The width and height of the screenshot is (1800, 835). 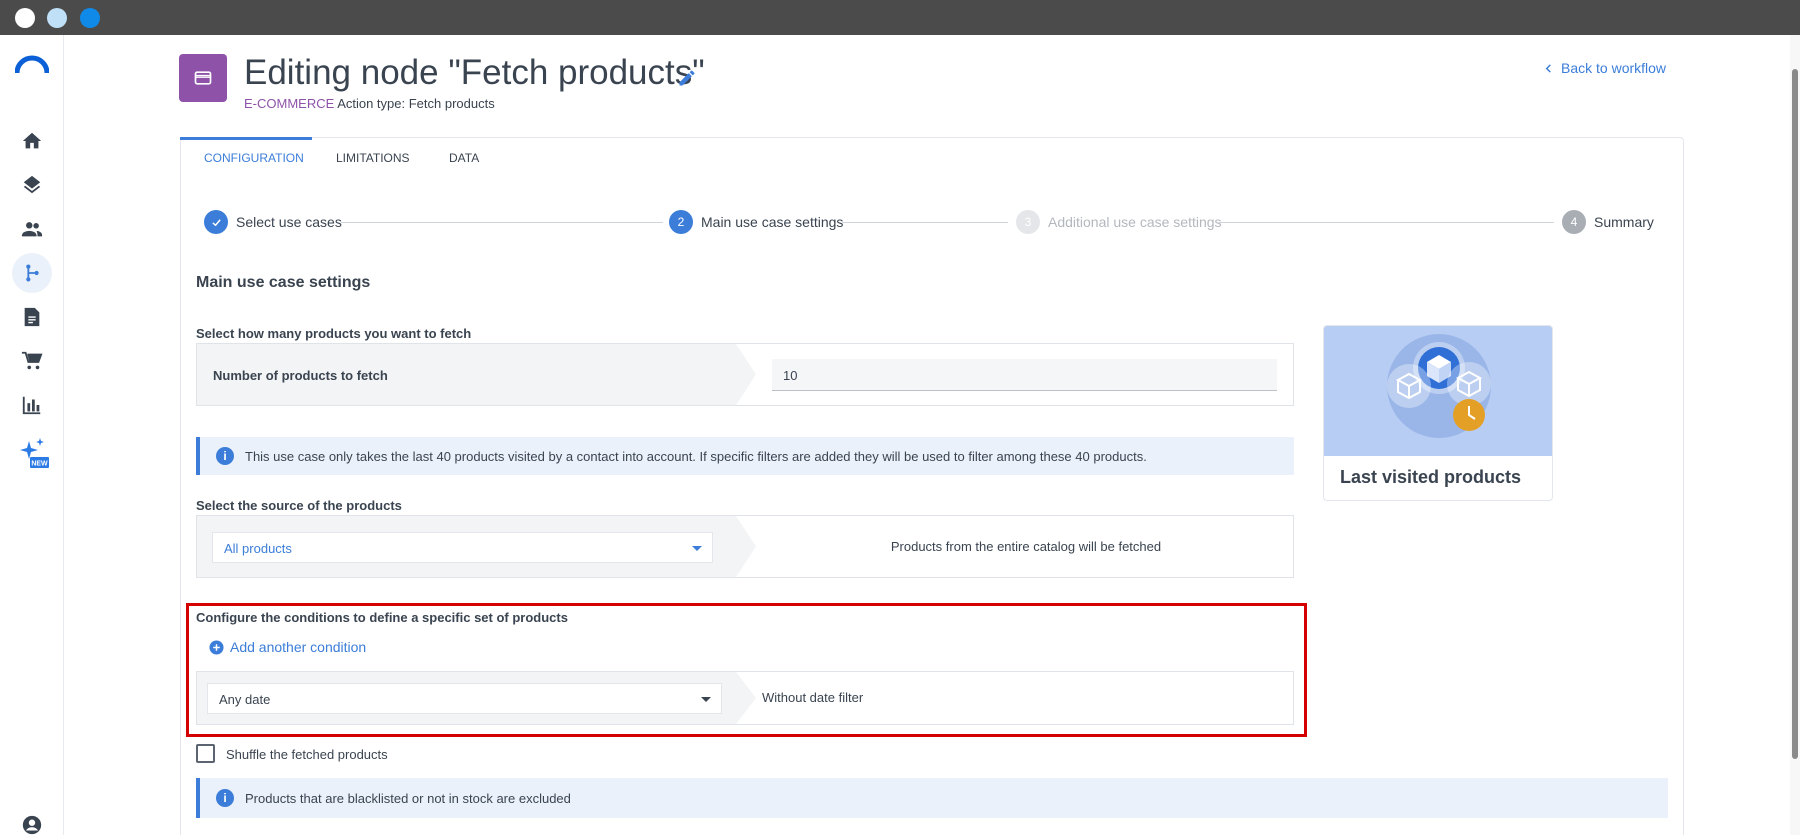 What do you see at coordinates (474, 72) in the screenshot?
I see `page-title: Editing node "Fetch products"` at bounding box center [474, 72].